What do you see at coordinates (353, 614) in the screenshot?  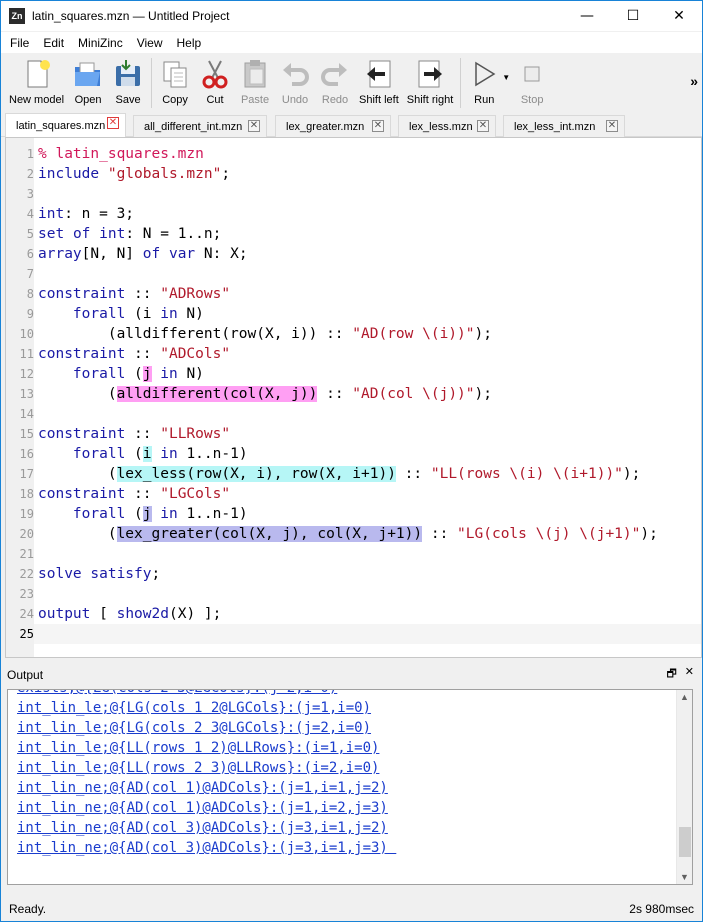 I see `code-line: 24 output [ show2d(X) ];` at bounding box center [353, 614].